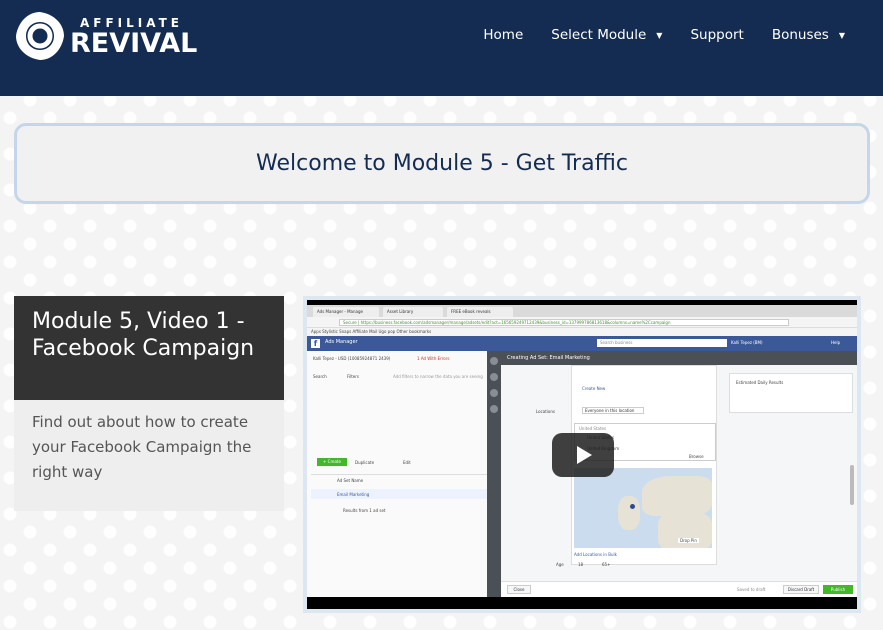 The width and height of the screenshot is (883, 630). What do you see at coordinates (353, 376) in the screenshot?
I see `fb-filters: Filters` at bounding box center [353, 376].